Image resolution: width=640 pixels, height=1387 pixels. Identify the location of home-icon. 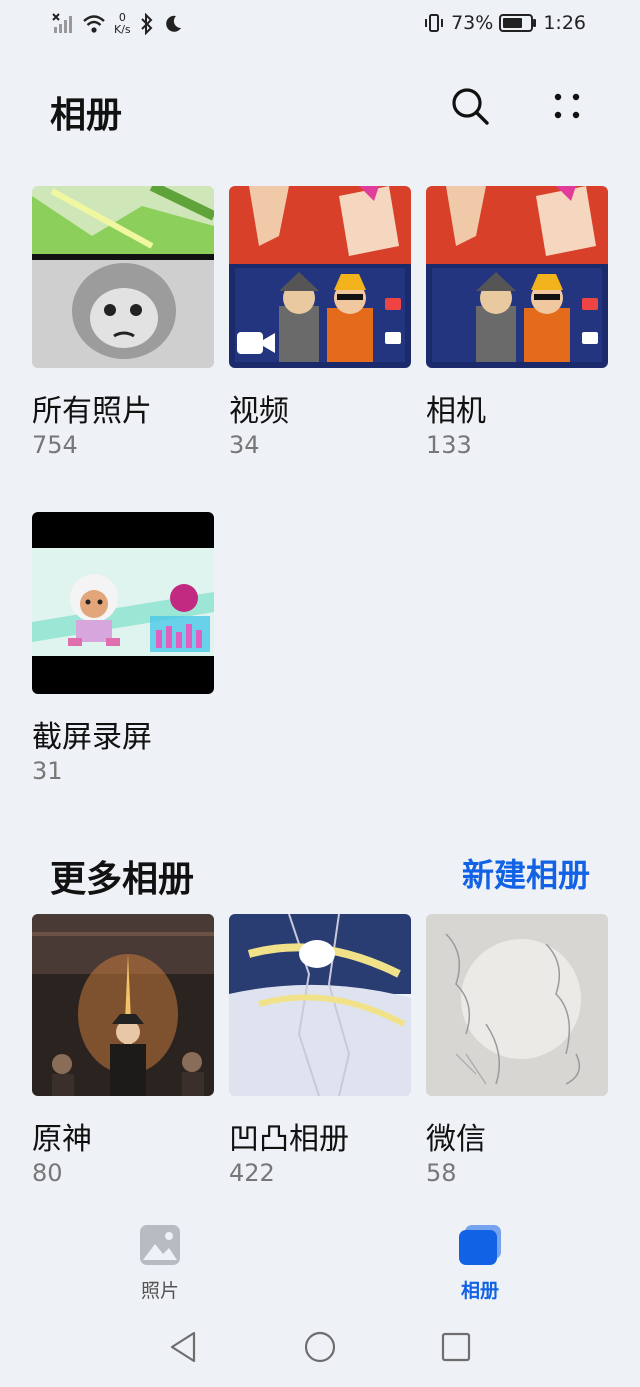
(320, 1347).